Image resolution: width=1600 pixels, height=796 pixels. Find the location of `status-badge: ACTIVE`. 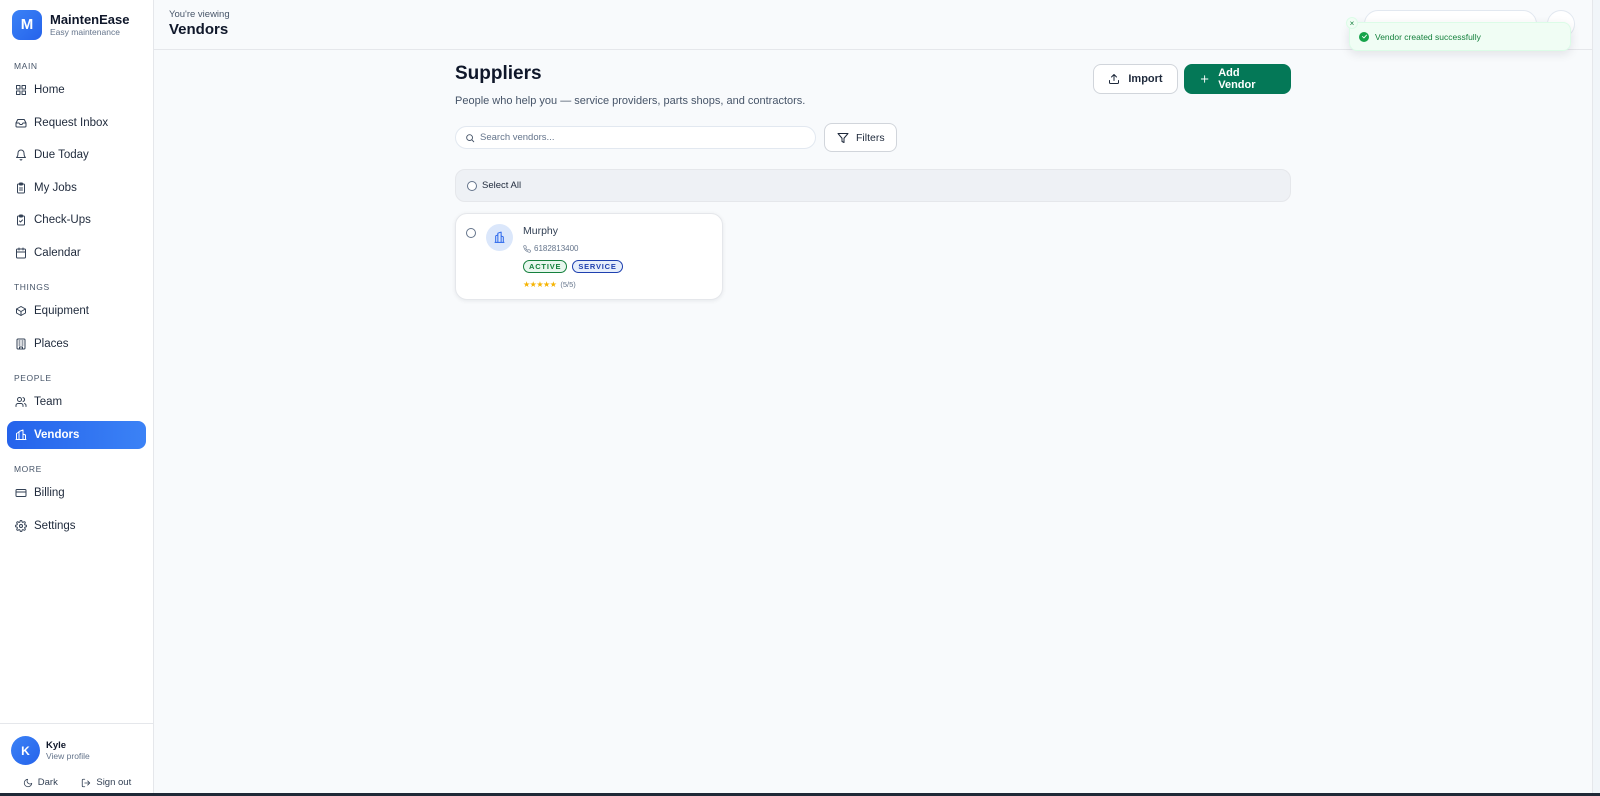

status-badge: ACTIVE is located at coordinates (545, 266).